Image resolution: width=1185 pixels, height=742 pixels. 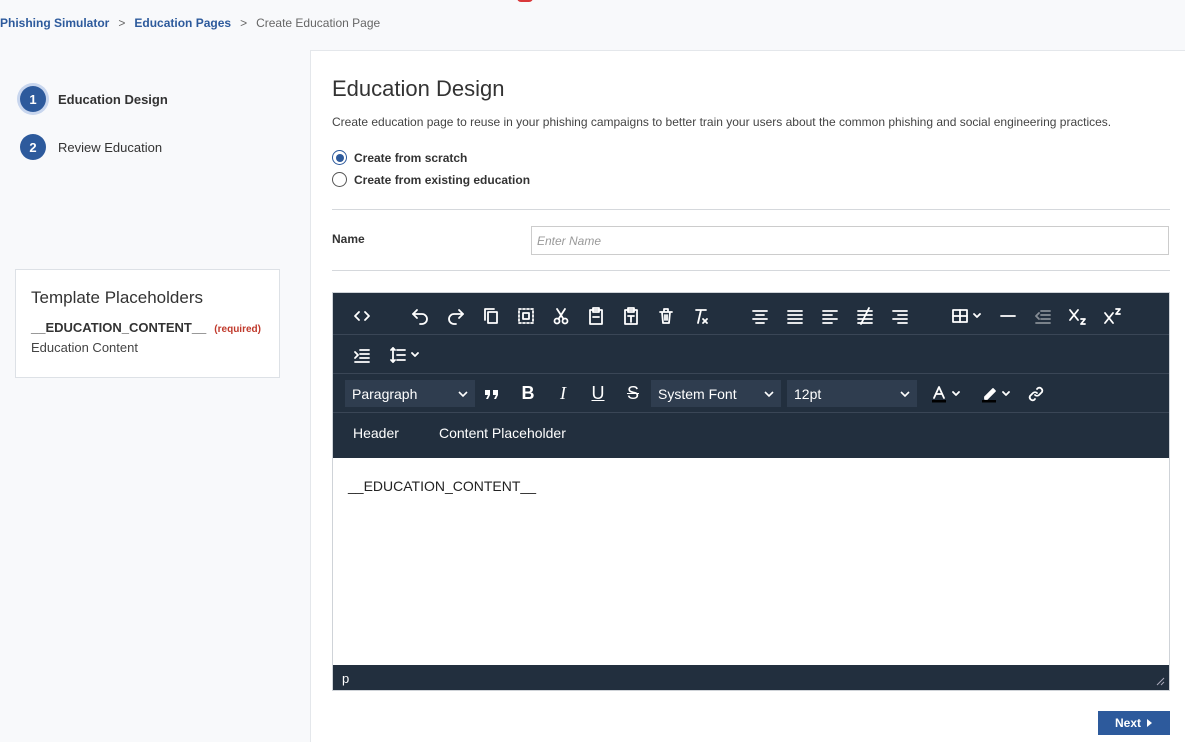 What do you see at coordinates (751, 677) in the screenshot?
I see `editor-statusbar: p` at bounding box center [751, 677].